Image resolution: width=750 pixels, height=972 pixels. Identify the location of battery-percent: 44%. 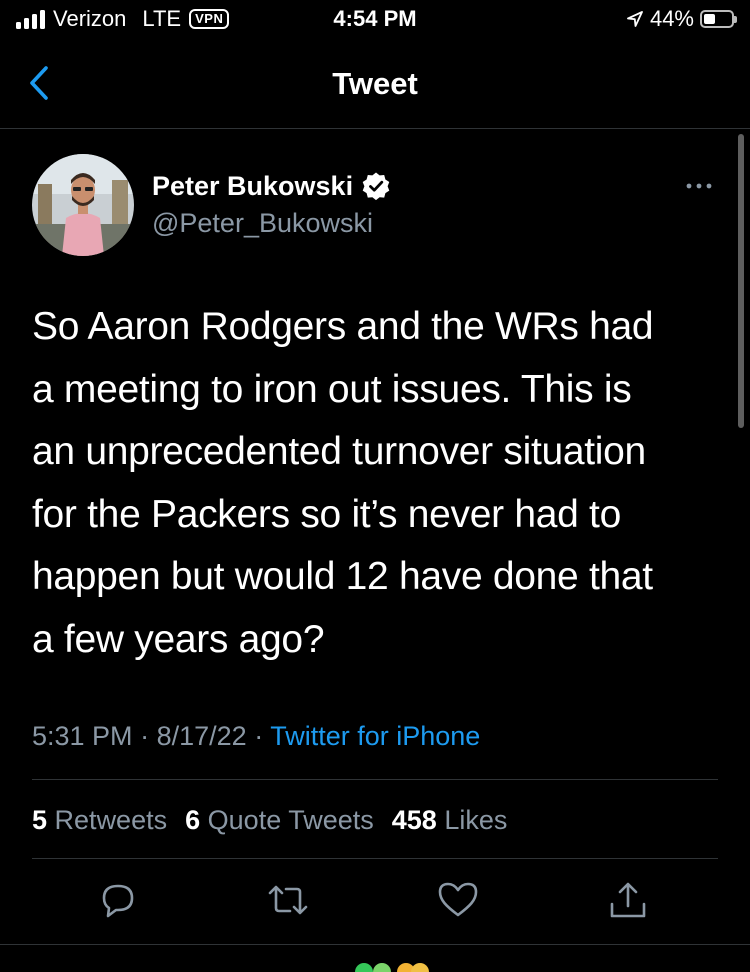
(671, 18).